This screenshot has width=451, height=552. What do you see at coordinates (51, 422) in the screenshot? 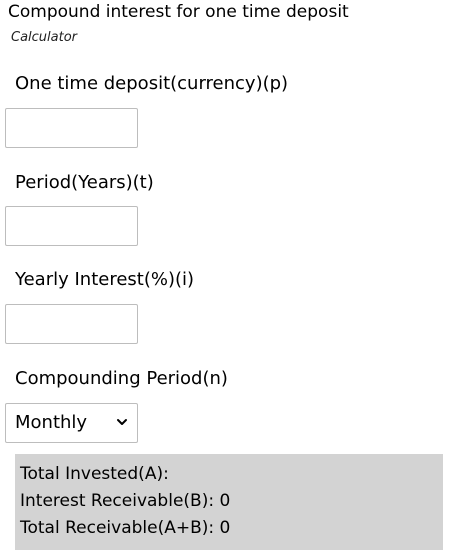
I see `compounding-selected-value: Monthly` at bounding box center [51, 422].